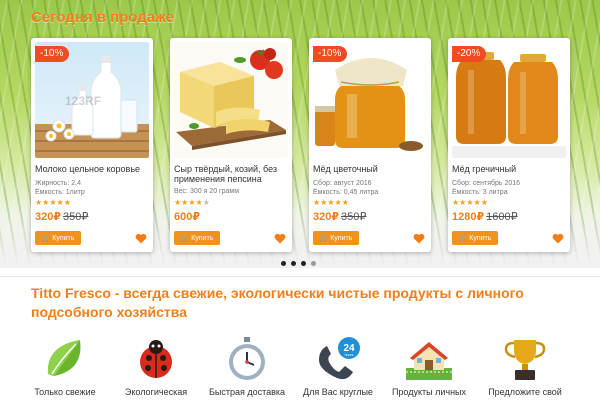 The image size is (600, 400). I want to click on feature-offer: Предложите свой, so click(525, 365).